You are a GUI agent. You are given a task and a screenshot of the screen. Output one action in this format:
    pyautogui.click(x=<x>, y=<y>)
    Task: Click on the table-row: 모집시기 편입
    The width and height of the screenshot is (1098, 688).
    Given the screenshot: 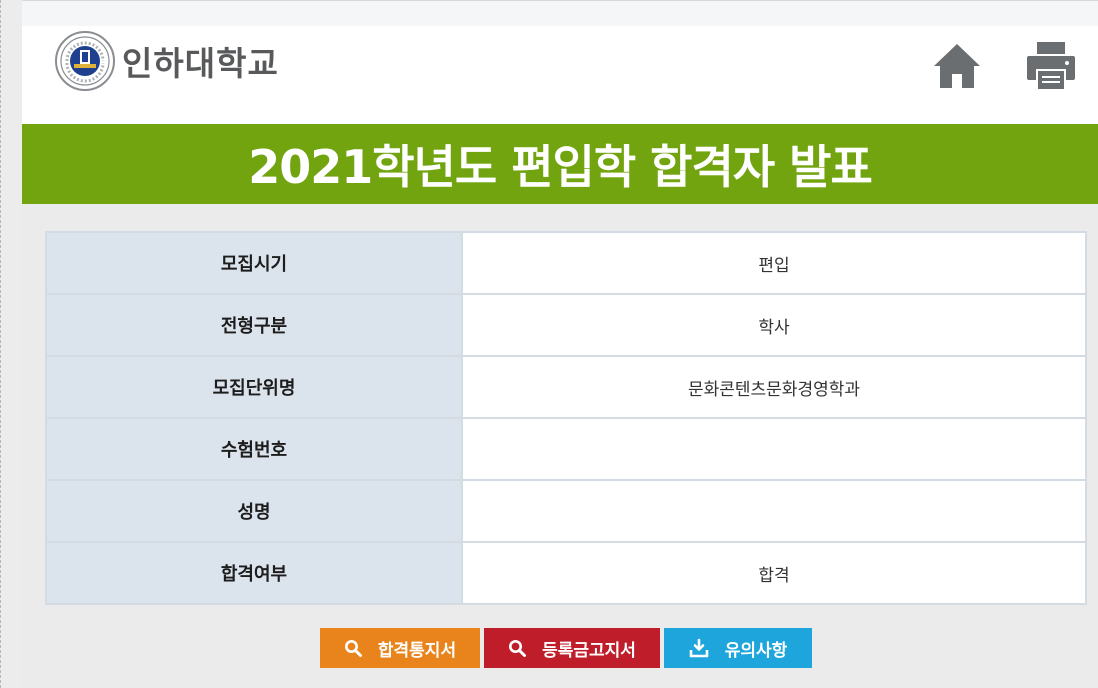 What is the action you would take?
    pyautogui.click(x=566, y=263)
    